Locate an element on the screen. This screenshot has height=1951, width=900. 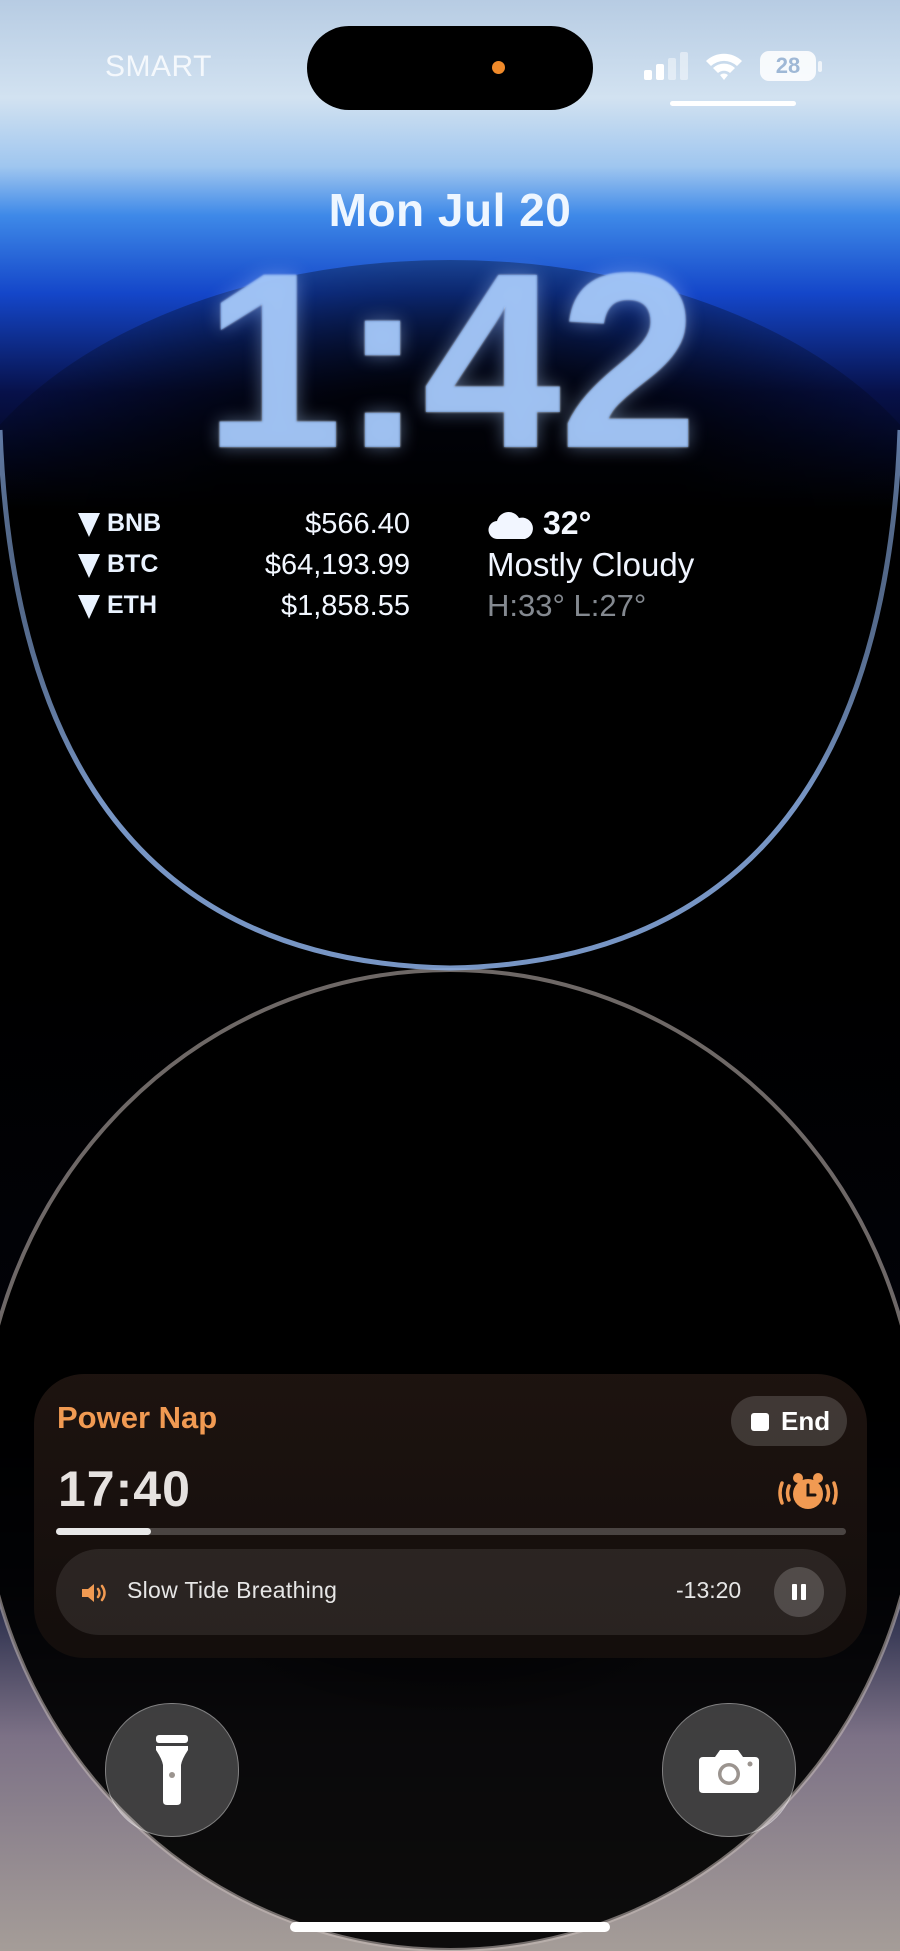
track-name: Slow Tide Breathing is located at coordinates (232, 1590).